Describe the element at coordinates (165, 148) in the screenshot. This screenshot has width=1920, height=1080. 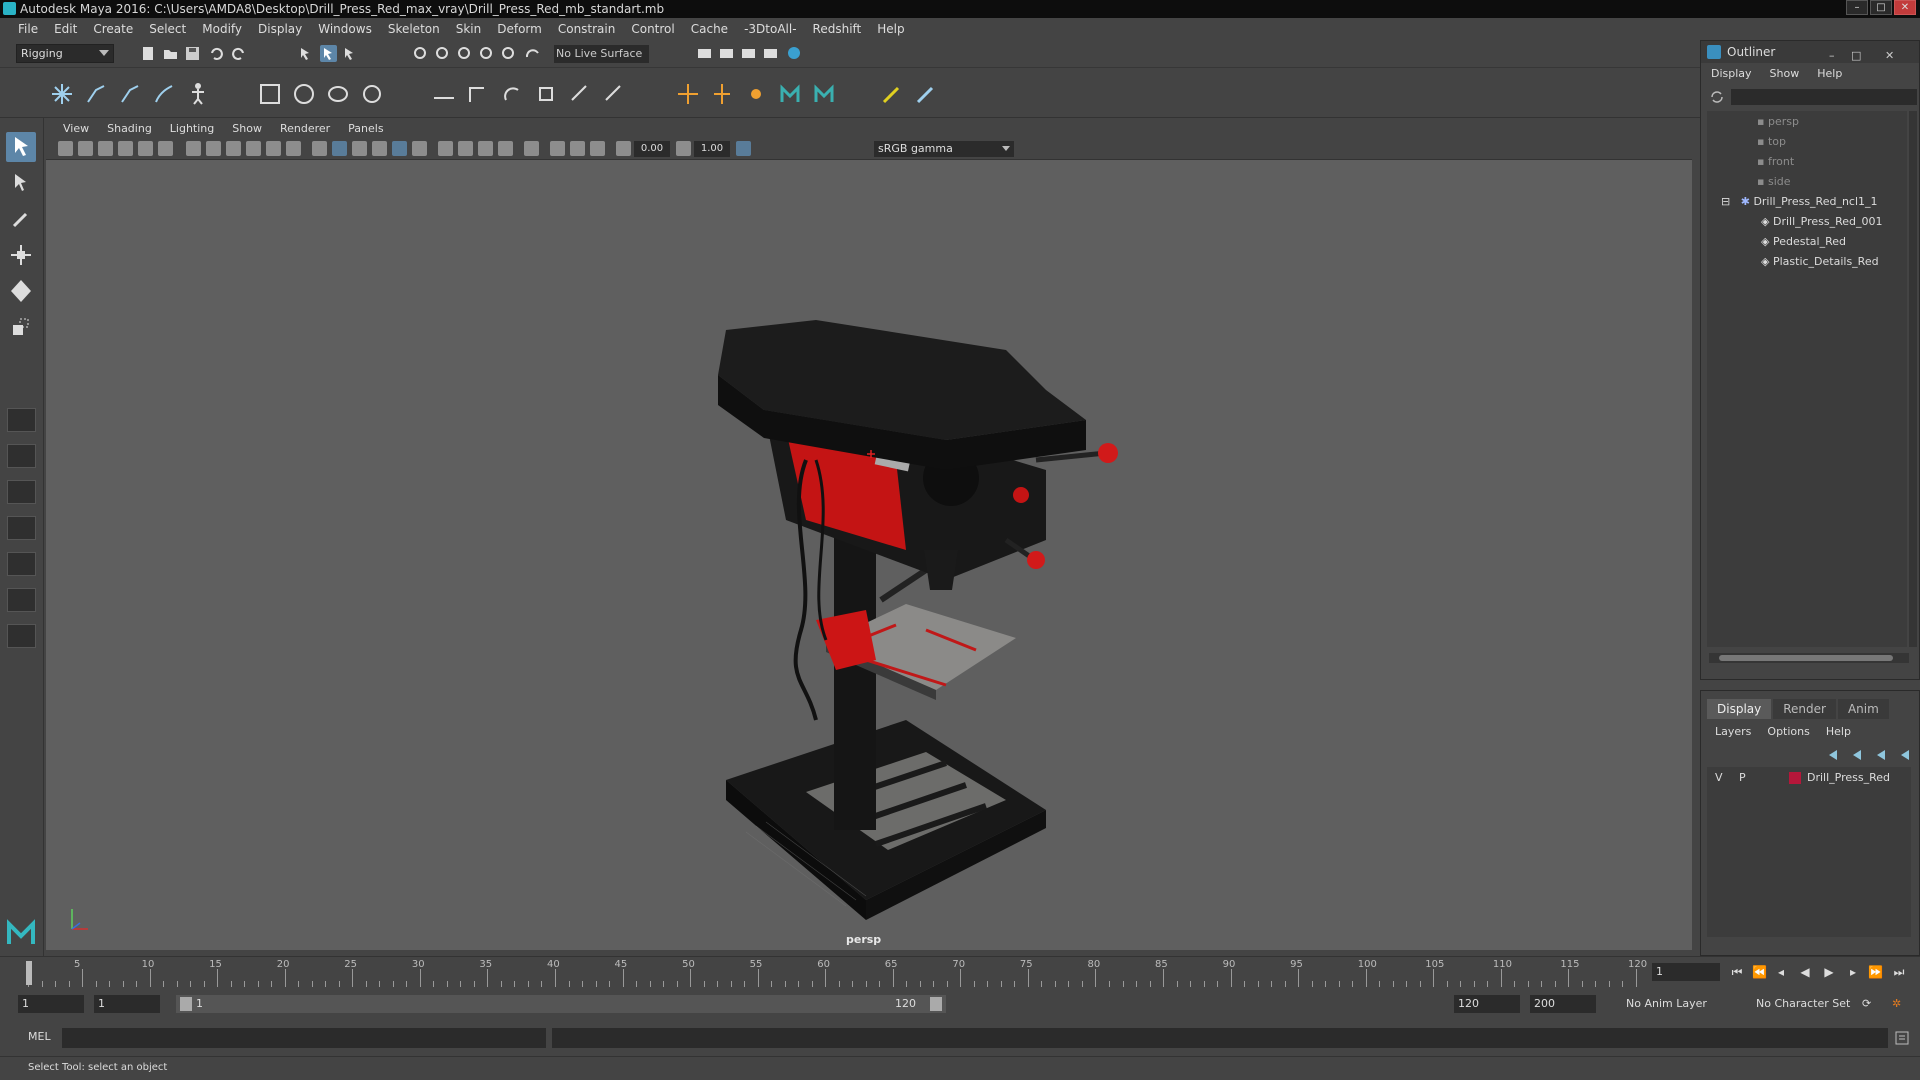
I see `grease-pencil-icon` at that location.